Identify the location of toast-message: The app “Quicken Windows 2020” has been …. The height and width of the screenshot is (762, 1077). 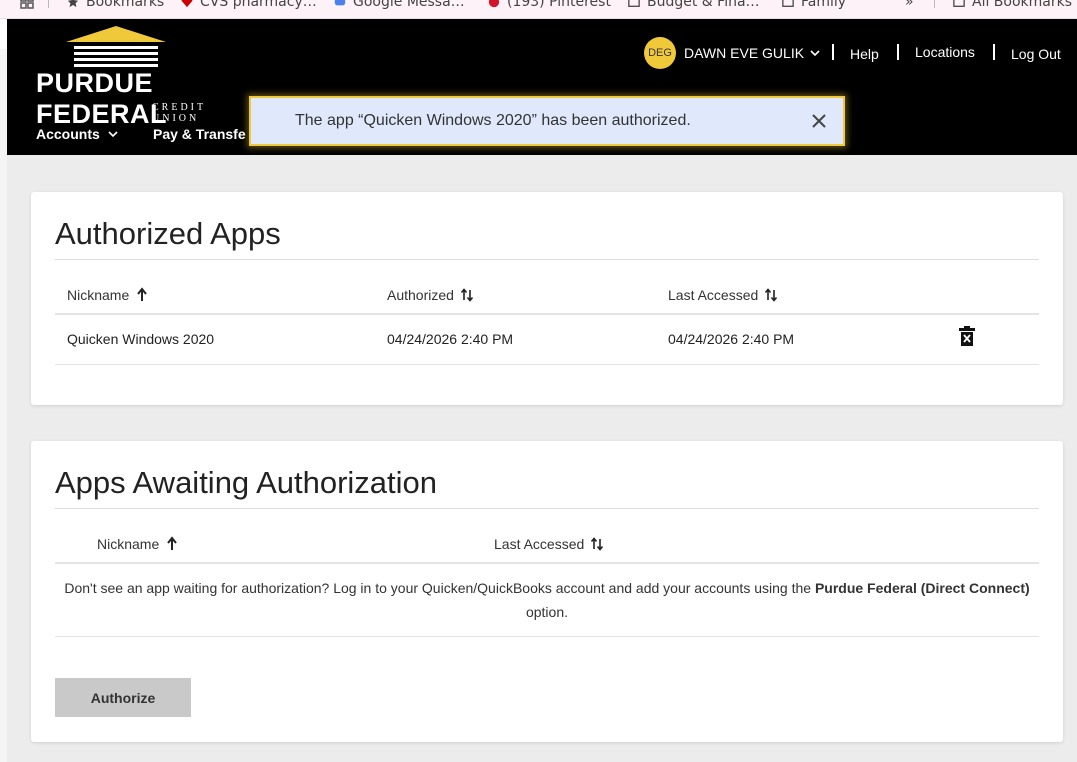
(493, 120).